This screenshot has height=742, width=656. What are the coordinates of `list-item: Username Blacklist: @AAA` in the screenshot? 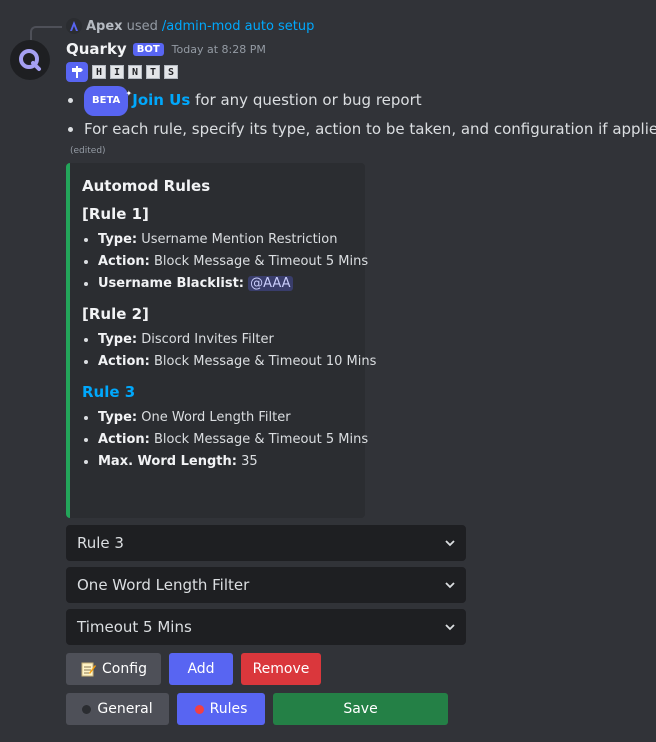 It's located at (225, 284).